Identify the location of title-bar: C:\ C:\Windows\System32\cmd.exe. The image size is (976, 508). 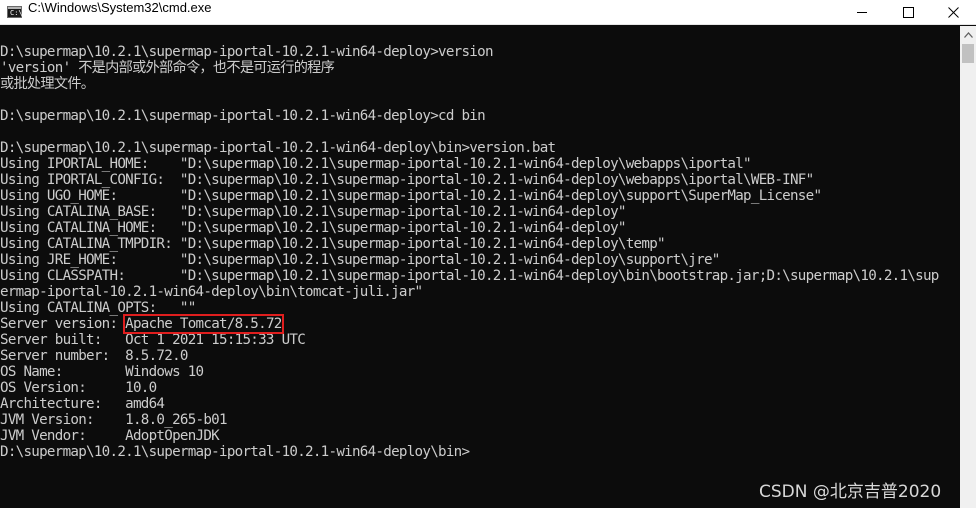
(488, 12).